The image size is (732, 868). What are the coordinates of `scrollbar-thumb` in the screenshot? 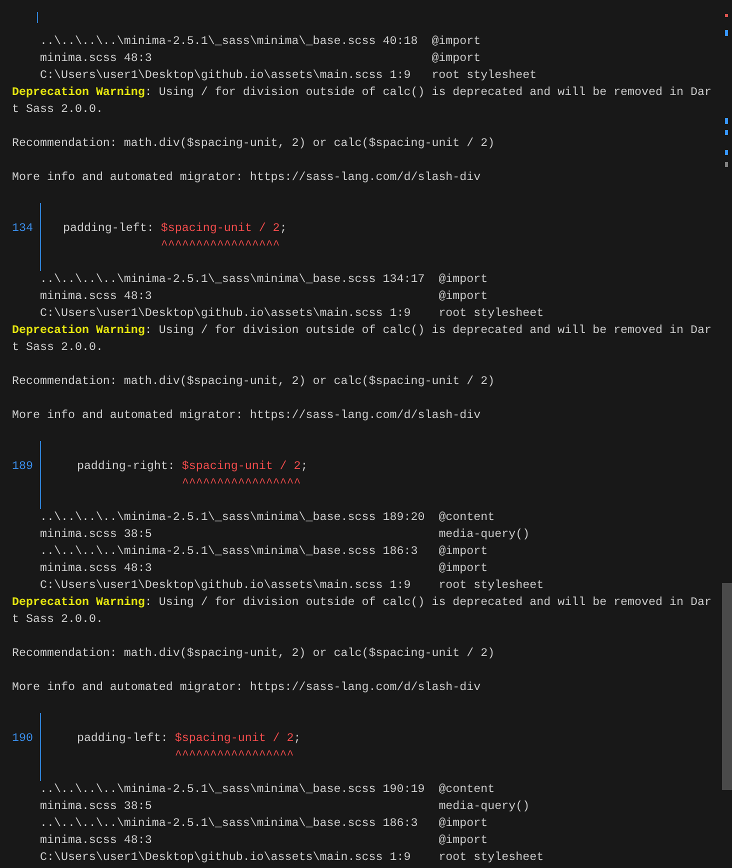 It's located at (727, 686).